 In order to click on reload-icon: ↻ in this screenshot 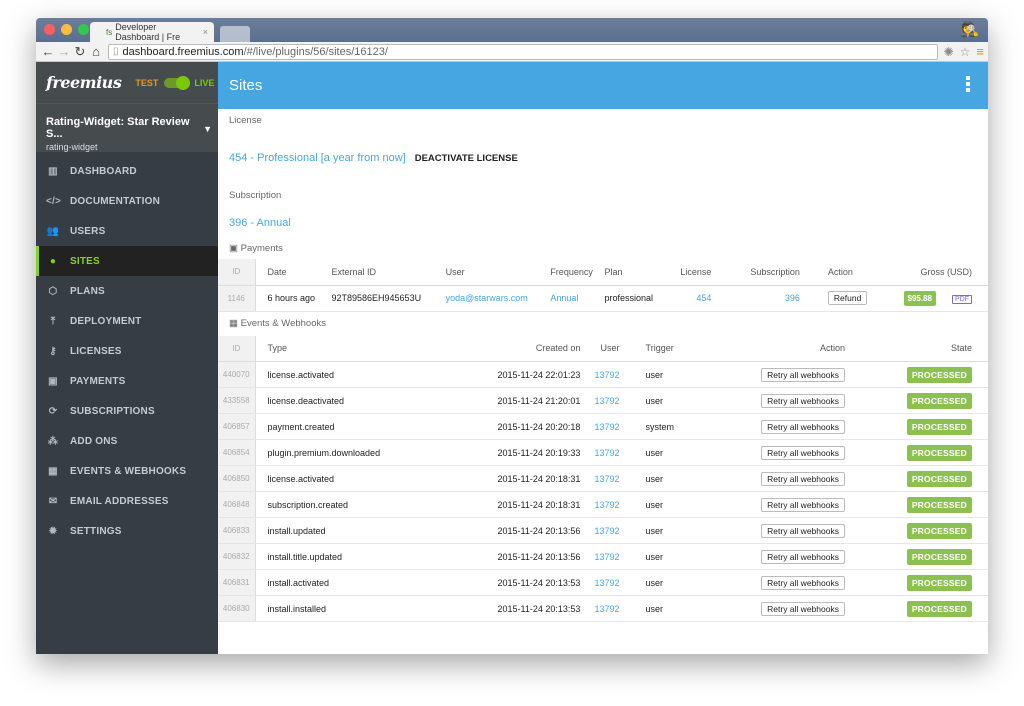, I will do `click(80, 52)`.